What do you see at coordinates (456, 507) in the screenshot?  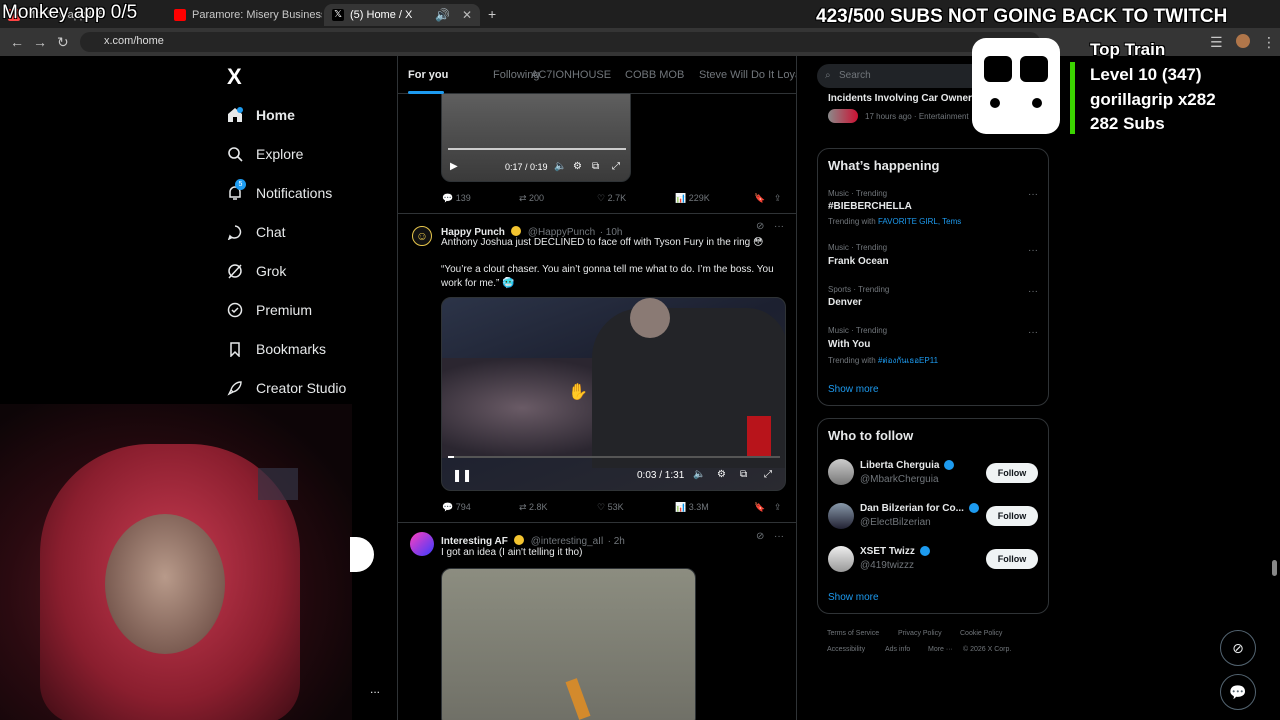 I see `reply-button: 💬 794` at bounding box center [456, 507].